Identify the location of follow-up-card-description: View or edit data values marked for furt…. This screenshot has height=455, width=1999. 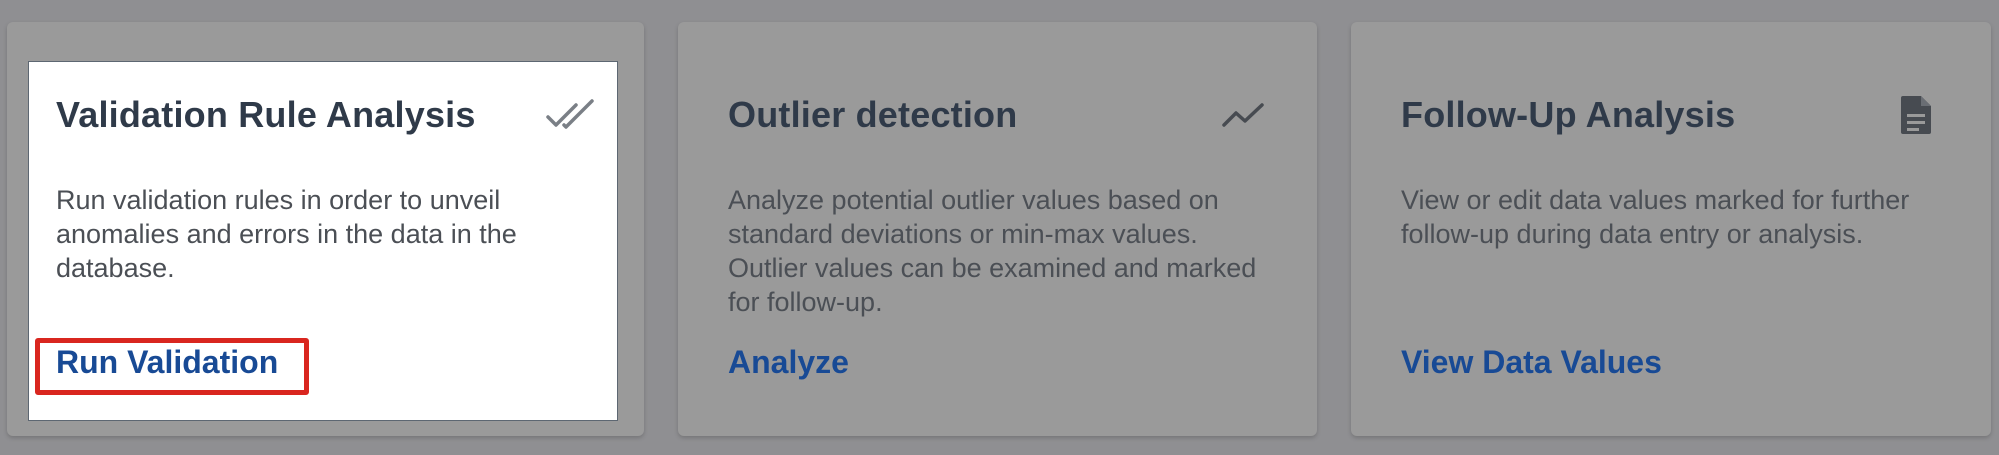
(1655, 217).